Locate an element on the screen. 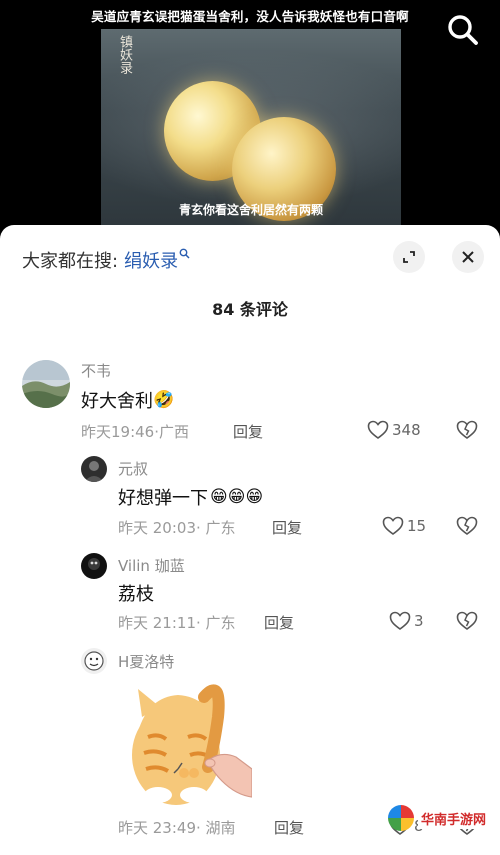 This screenshot has height=855, width=500. comment-location: 广西 is located at coordinates (174, 432).